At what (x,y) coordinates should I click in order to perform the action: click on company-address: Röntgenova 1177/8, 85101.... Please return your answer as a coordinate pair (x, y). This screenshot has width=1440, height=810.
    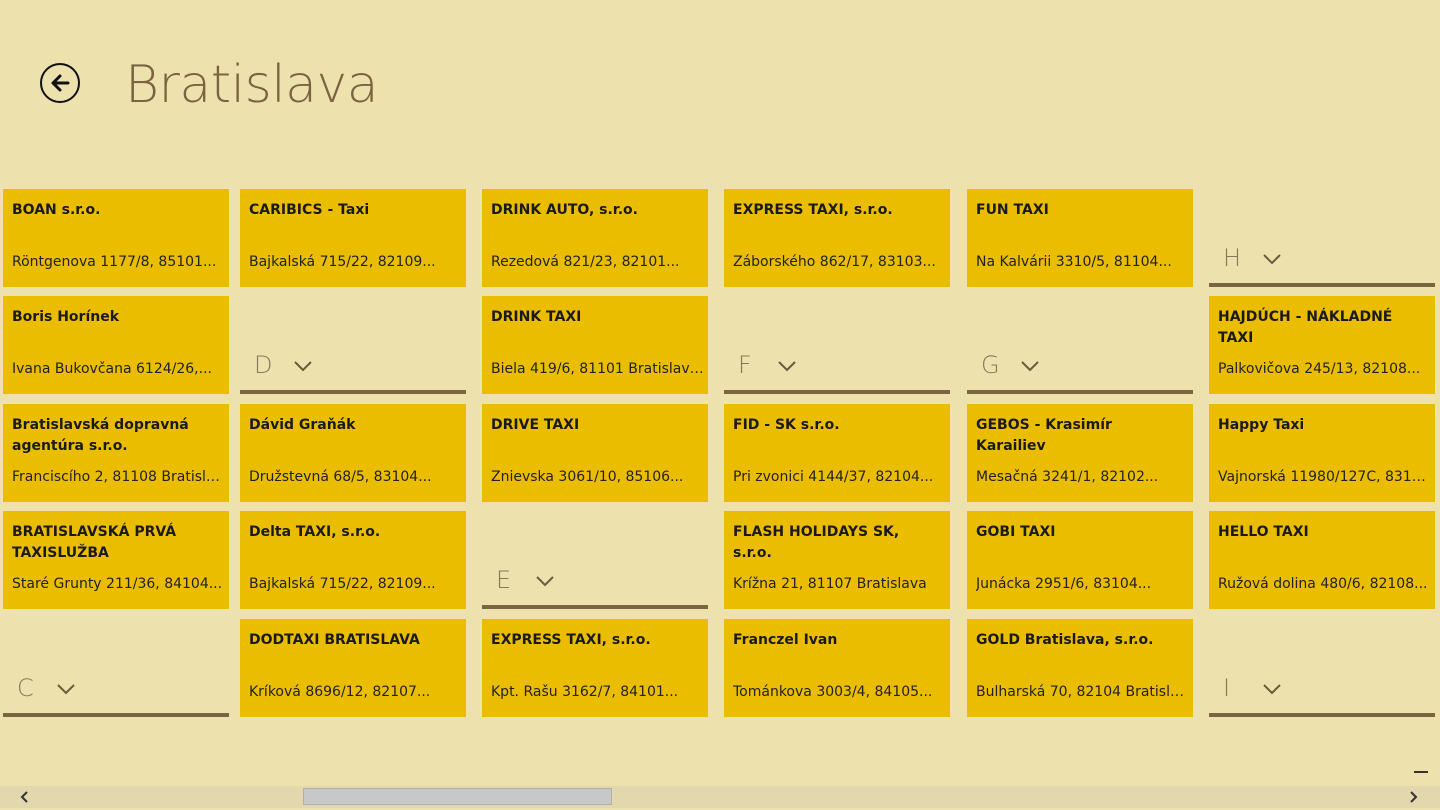
    Looking at the image, I should click on (114, 262).